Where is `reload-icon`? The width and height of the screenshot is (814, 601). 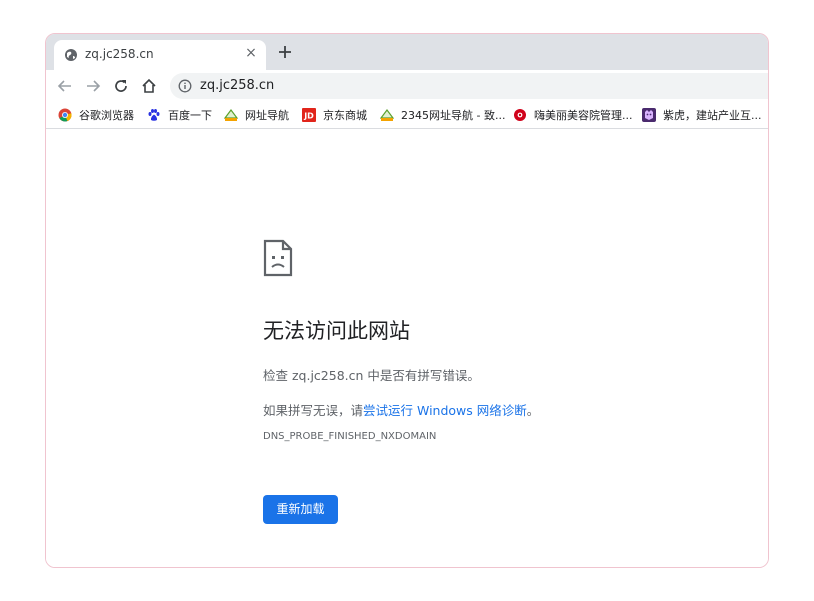
reload-icon is located at coordinates (121, 86).